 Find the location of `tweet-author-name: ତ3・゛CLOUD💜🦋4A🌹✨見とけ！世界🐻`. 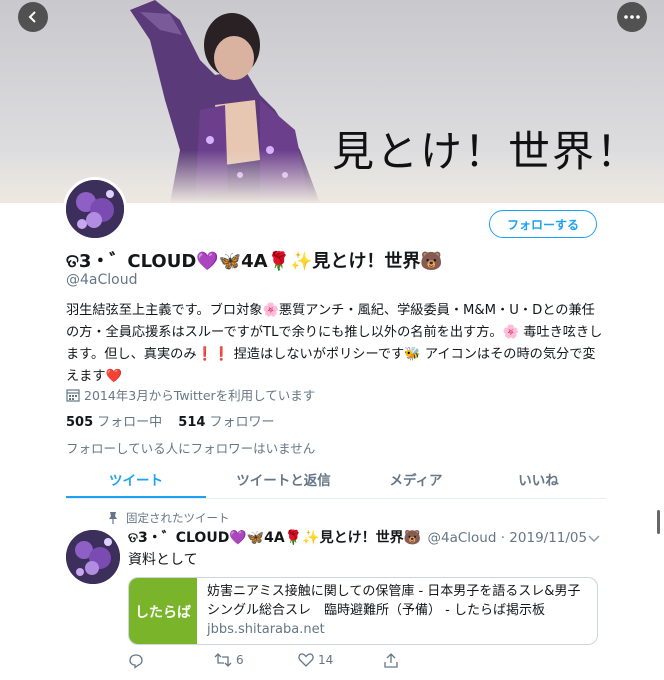

tweet-author-name: ତ3・゛CLOUD💜🦋4A🌹✨見とけ！世界🐻 is located at coordinates (274, 538).